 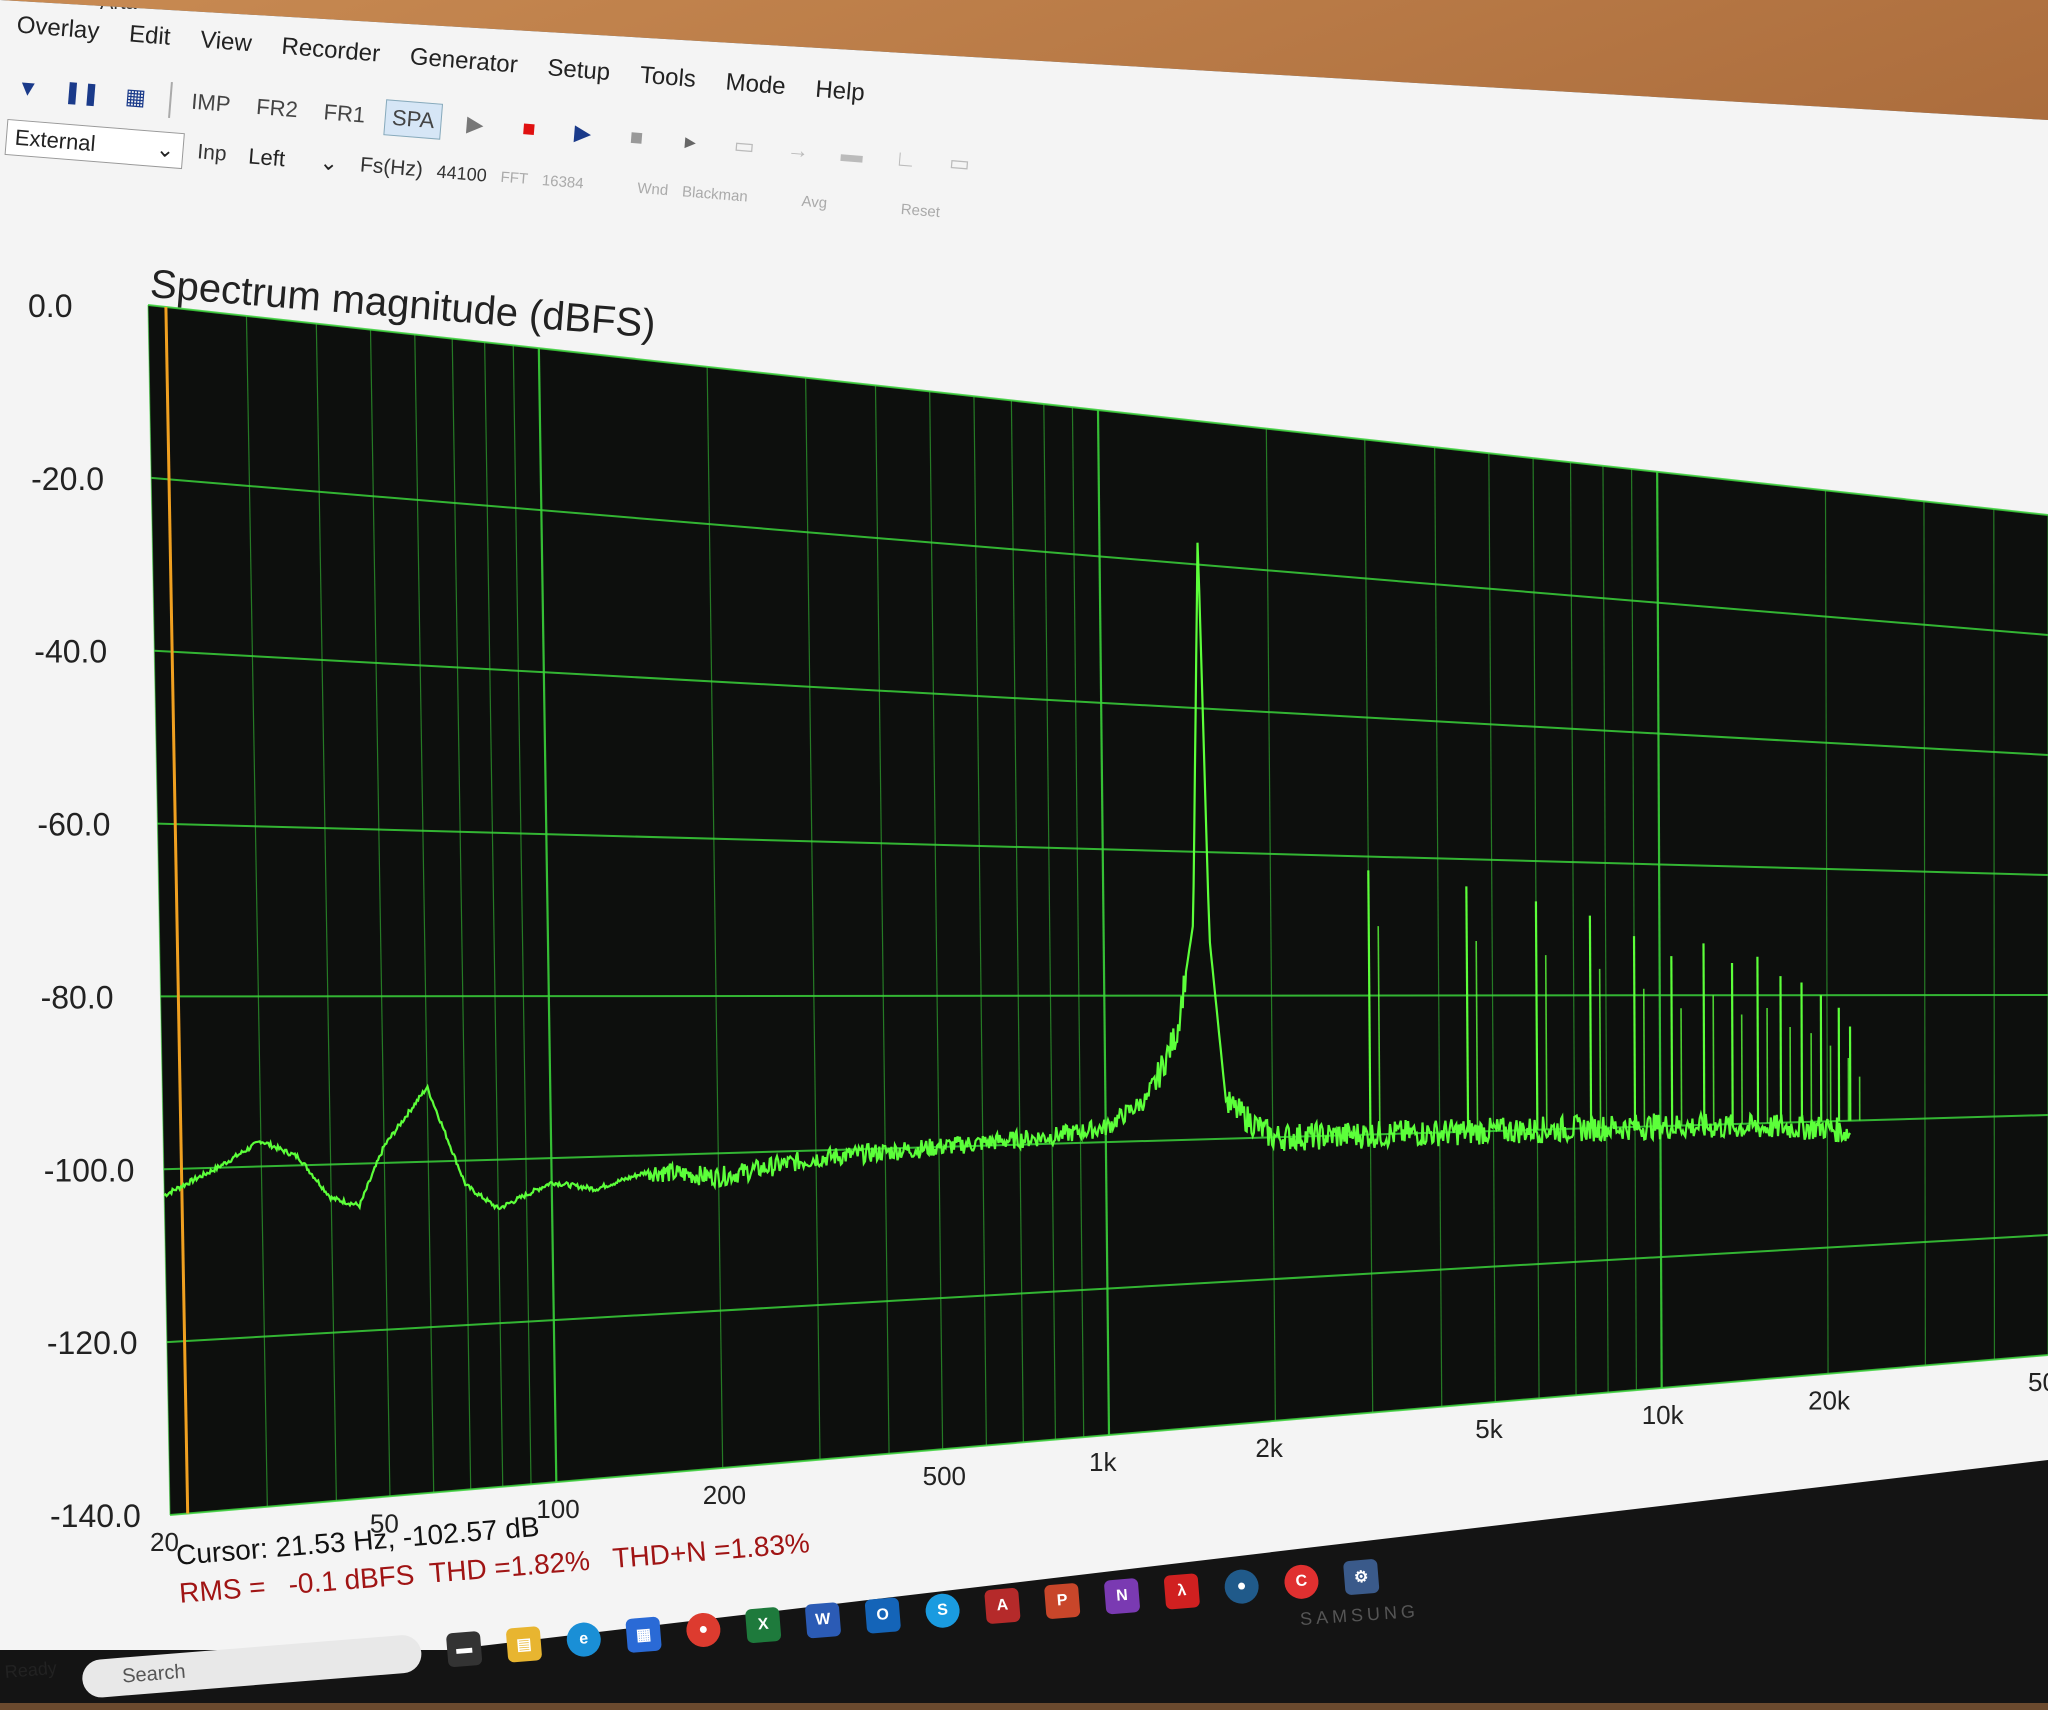 I want to click on x-tick-label: 20k, so click(x=1829, y=1401).